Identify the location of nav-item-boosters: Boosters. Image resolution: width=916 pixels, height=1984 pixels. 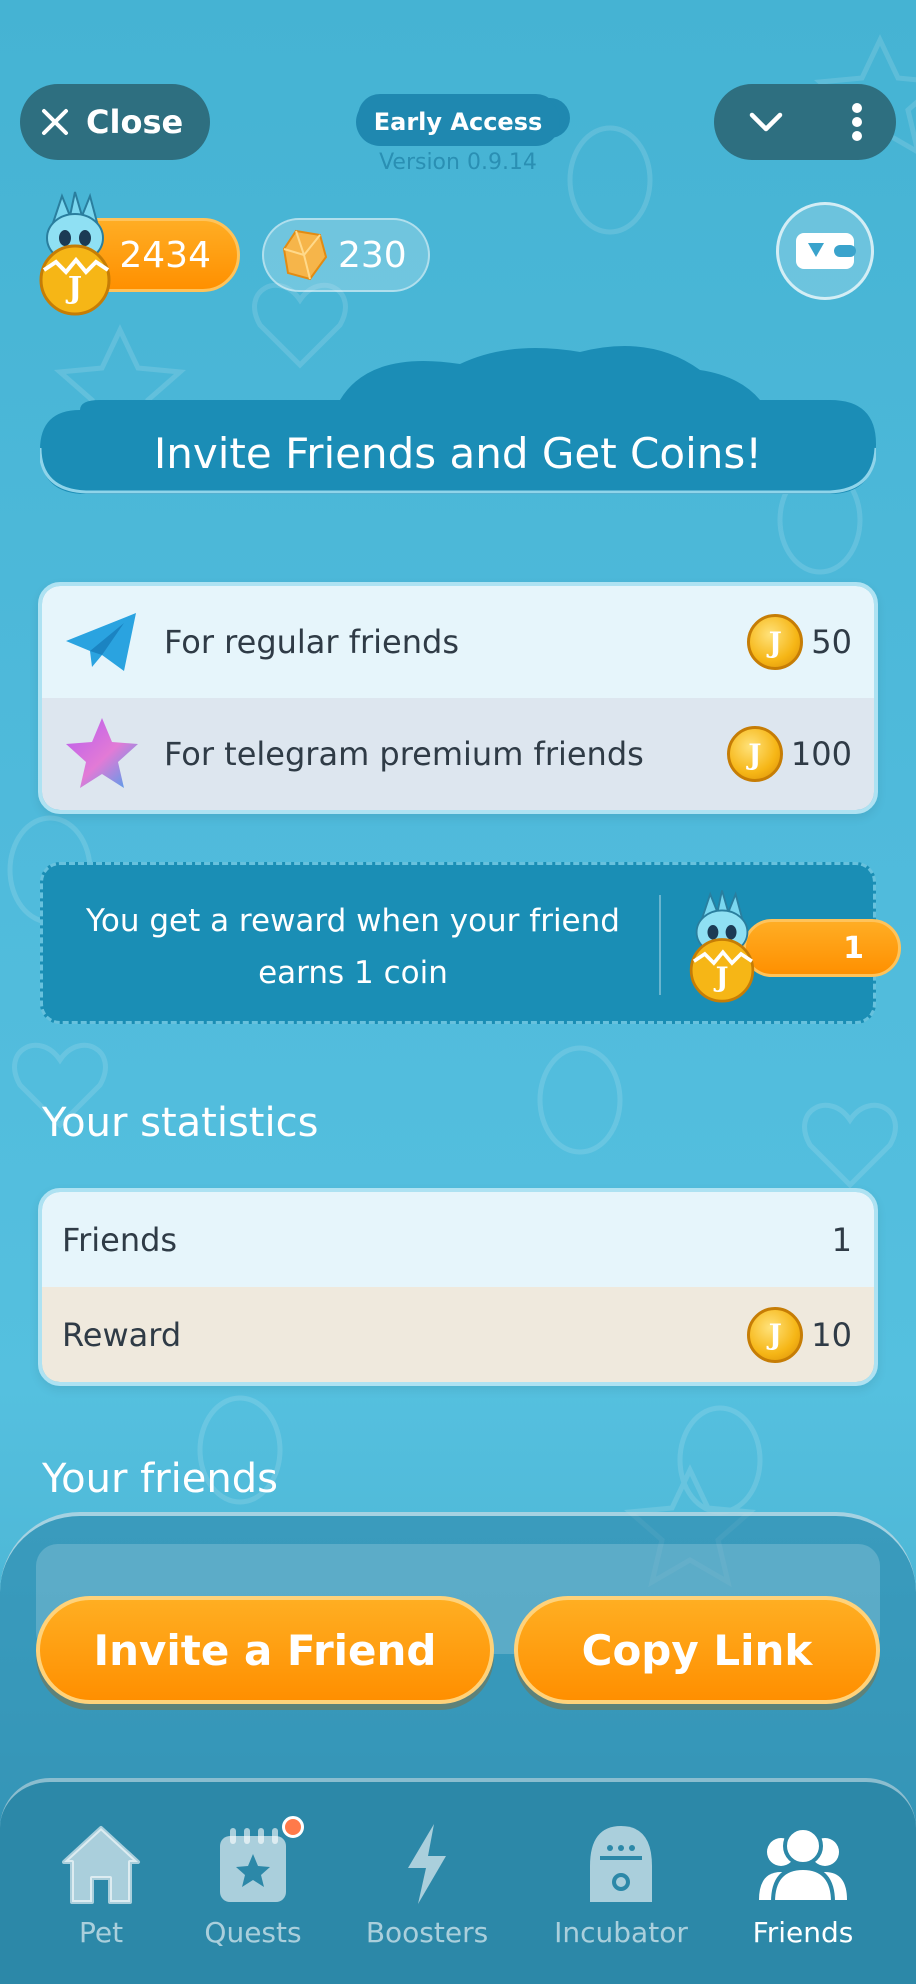
(427, 1885).